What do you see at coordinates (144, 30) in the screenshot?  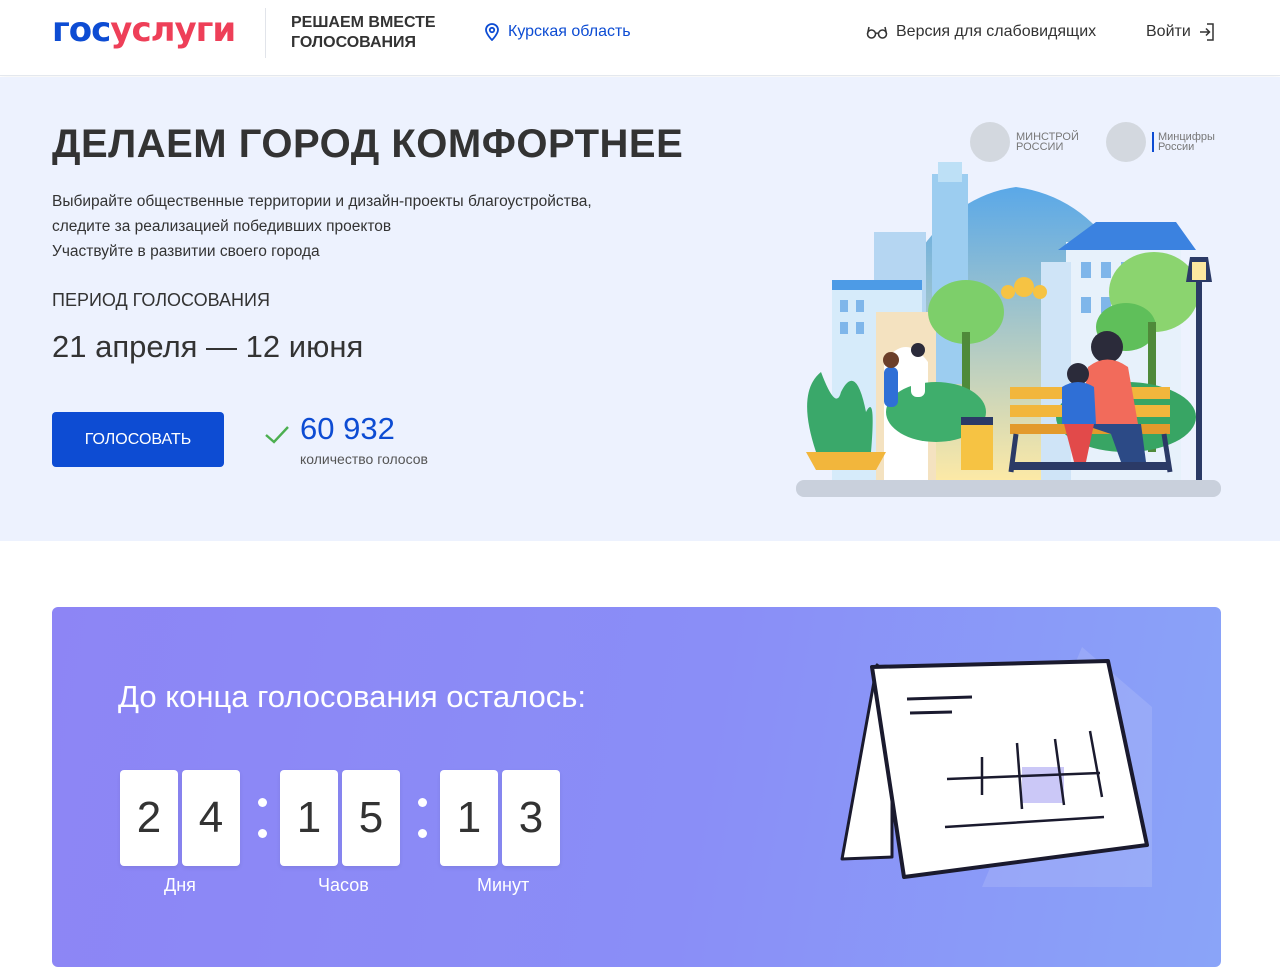 I see `gosuslugi-logo: госуслуги` at bounding box center [144, 30].